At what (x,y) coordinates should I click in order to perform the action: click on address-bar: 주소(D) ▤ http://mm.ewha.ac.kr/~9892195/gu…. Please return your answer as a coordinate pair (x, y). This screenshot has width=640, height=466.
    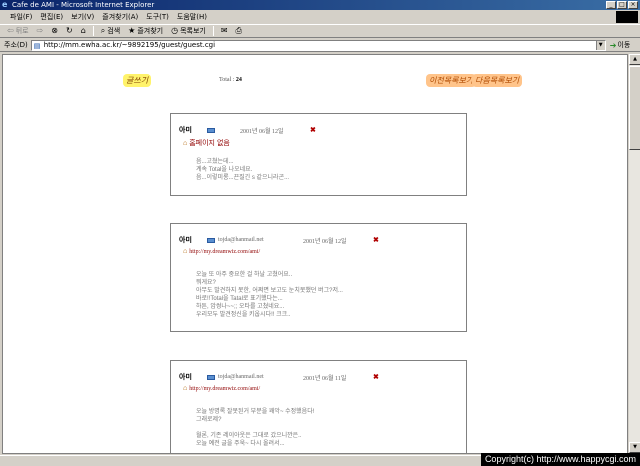
    Looking at the image, I should click on (320, 45).